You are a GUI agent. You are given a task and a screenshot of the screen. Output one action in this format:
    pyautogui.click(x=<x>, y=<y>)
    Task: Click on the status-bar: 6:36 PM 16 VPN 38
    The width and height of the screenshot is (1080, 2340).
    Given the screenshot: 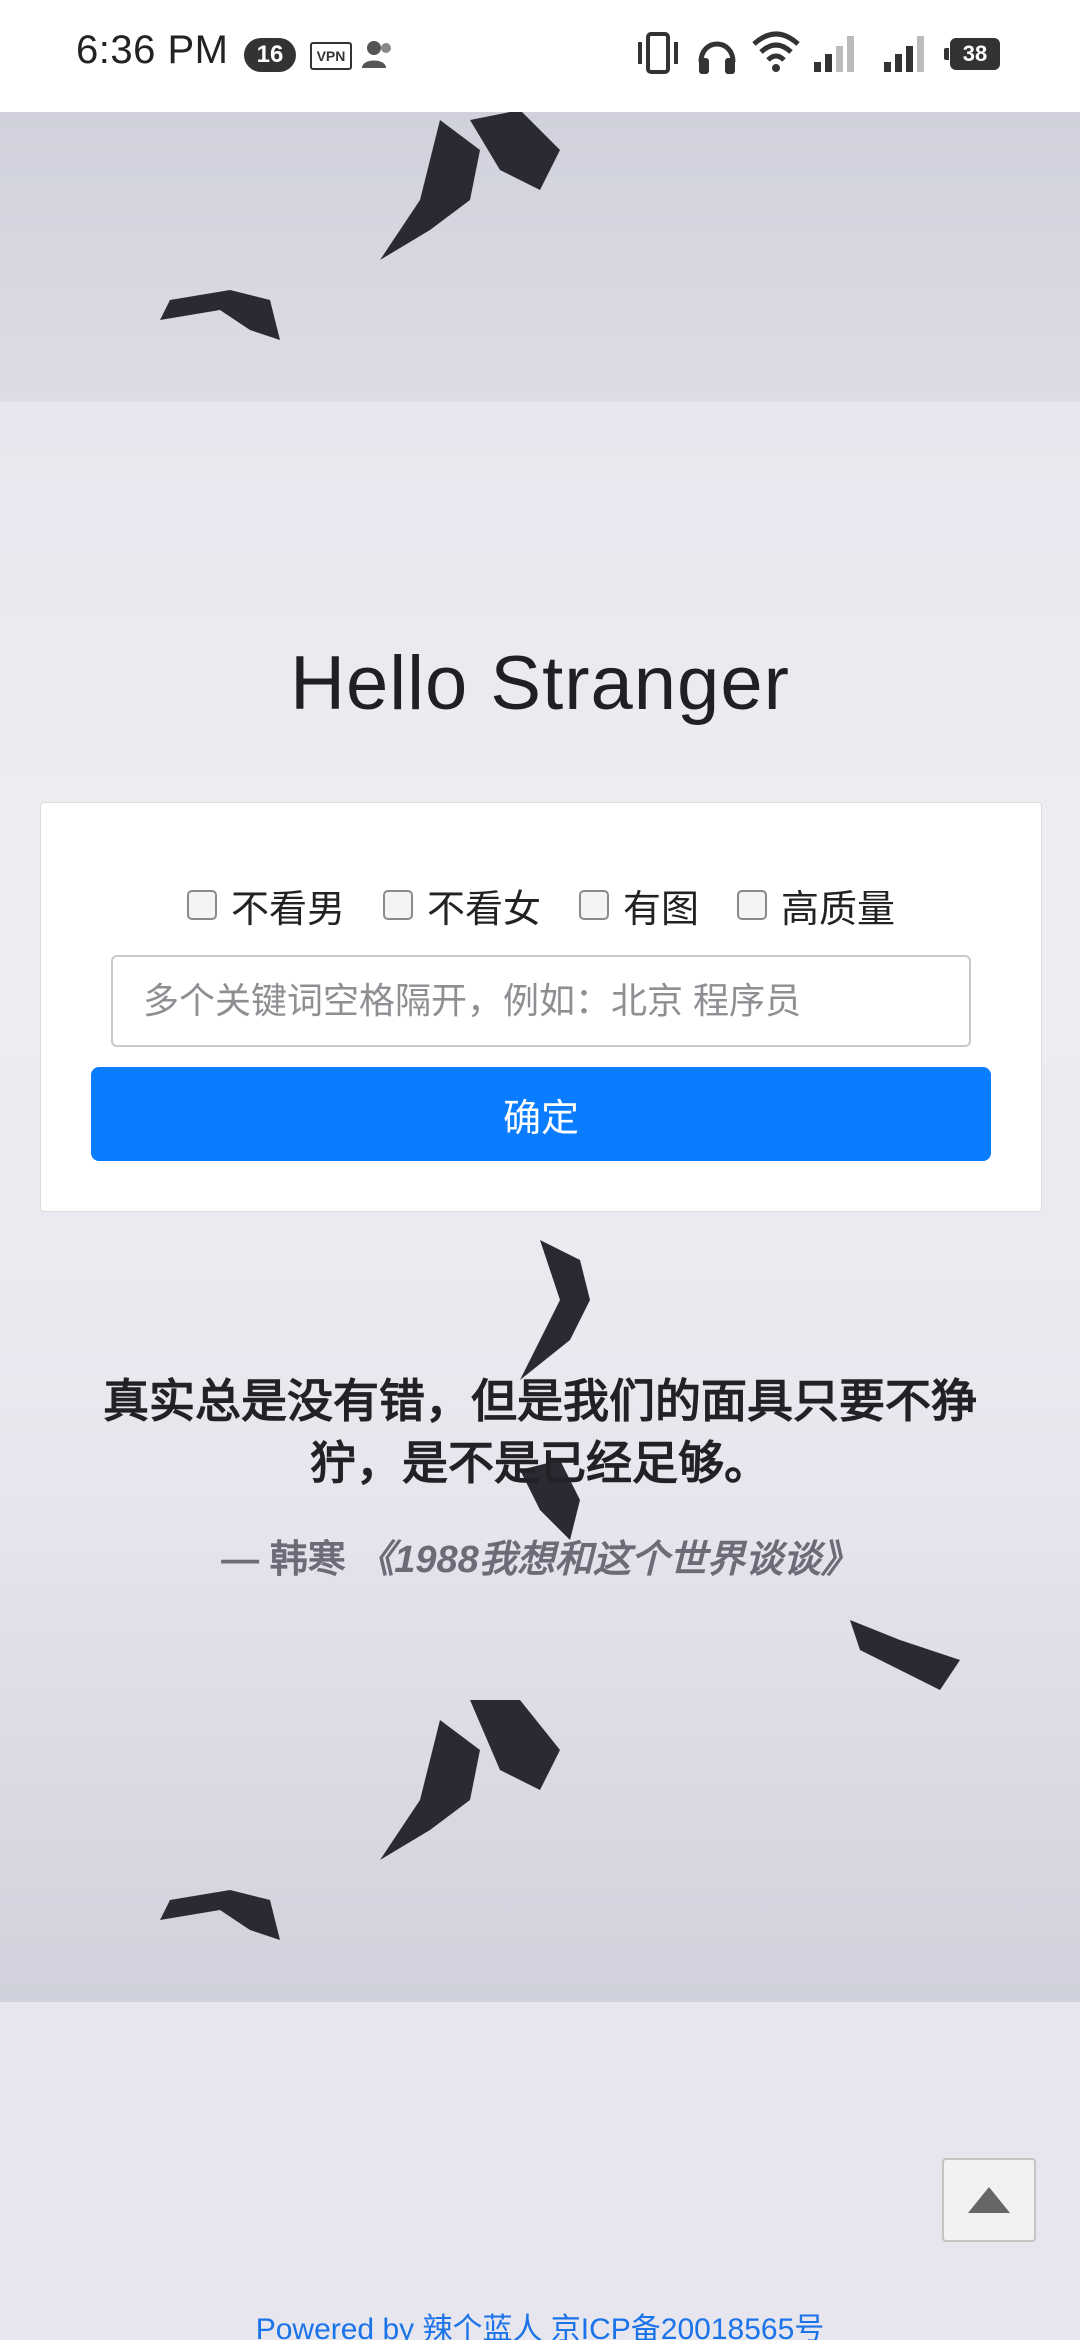 What is the action you would take?
    pyautogui.click(x=540, y=56)
    